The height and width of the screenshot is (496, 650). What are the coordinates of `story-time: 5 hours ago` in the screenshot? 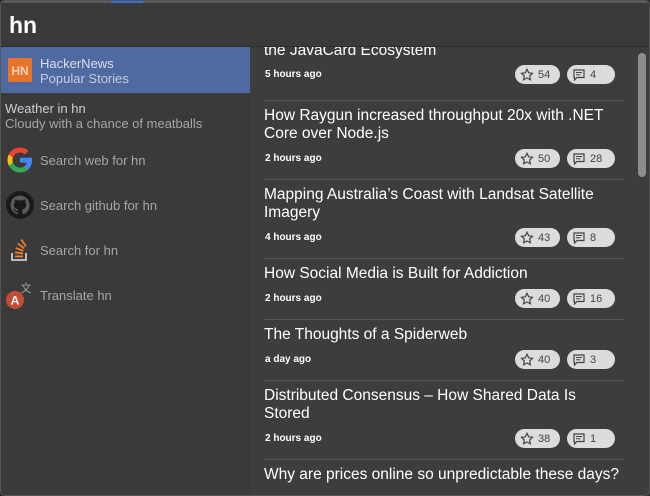 It's located at (293, 74).